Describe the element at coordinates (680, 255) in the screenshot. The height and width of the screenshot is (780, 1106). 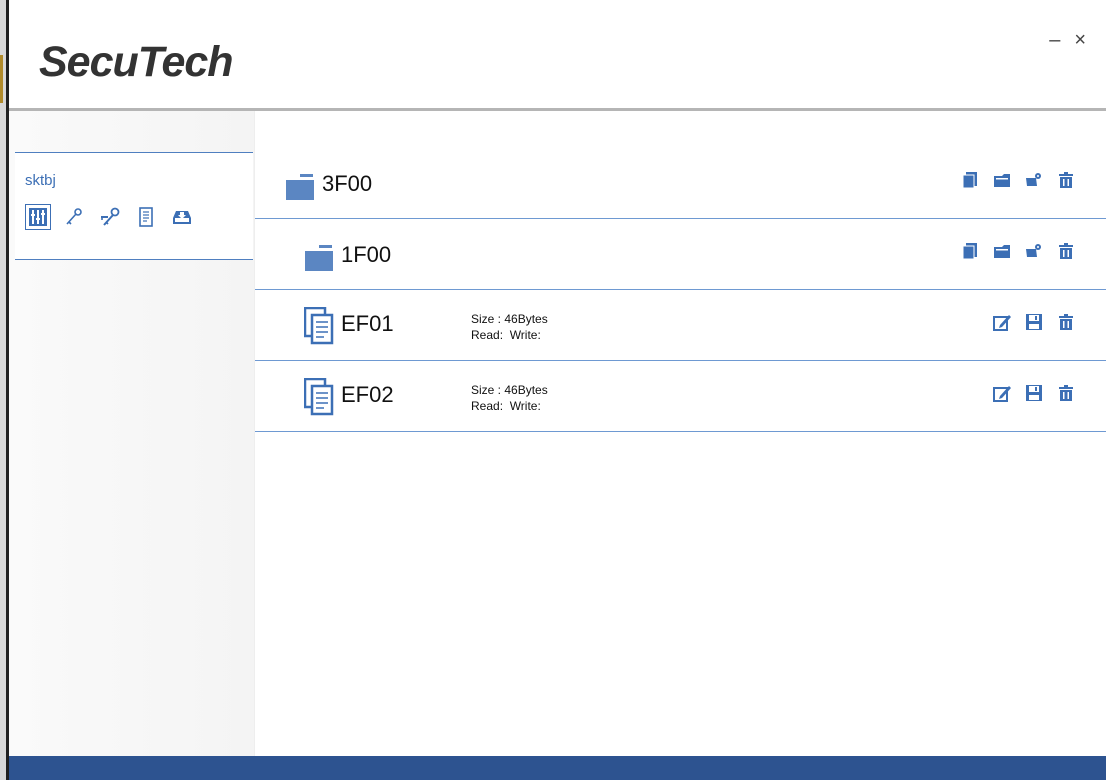
I see `tree-row-df-1F00: 1F00` at that location.